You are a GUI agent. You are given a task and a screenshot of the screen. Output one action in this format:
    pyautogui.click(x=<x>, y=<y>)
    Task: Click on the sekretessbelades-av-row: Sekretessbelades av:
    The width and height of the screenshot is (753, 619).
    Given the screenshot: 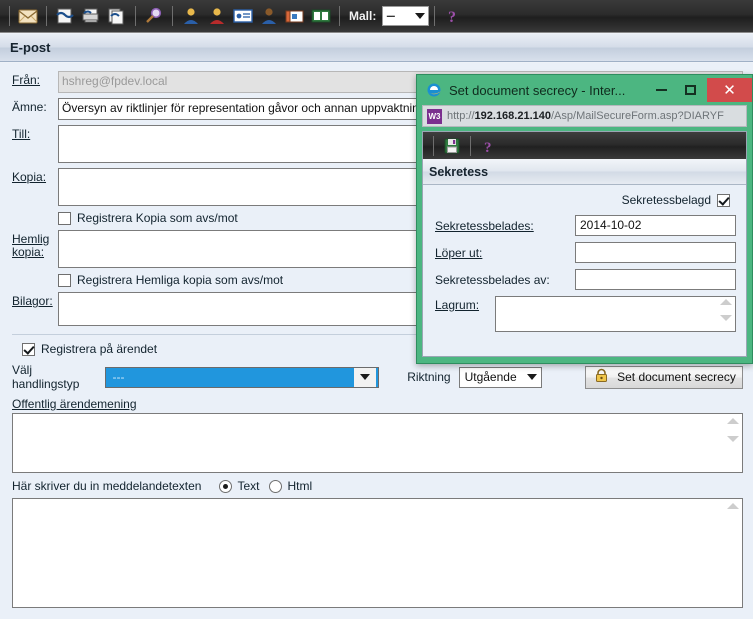 What is the action you would take?
    pyautogui.click(x=585, y=279)
    